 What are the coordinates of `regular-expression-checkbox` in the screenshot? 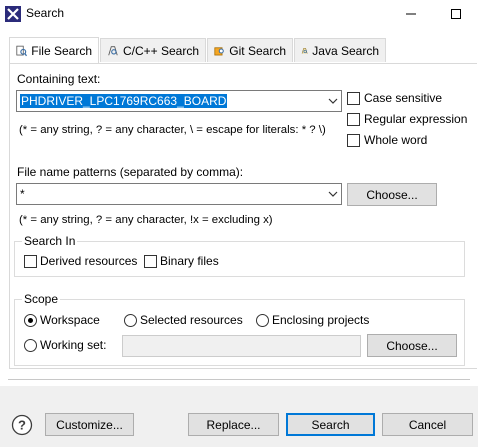 It's located at (353, 119).